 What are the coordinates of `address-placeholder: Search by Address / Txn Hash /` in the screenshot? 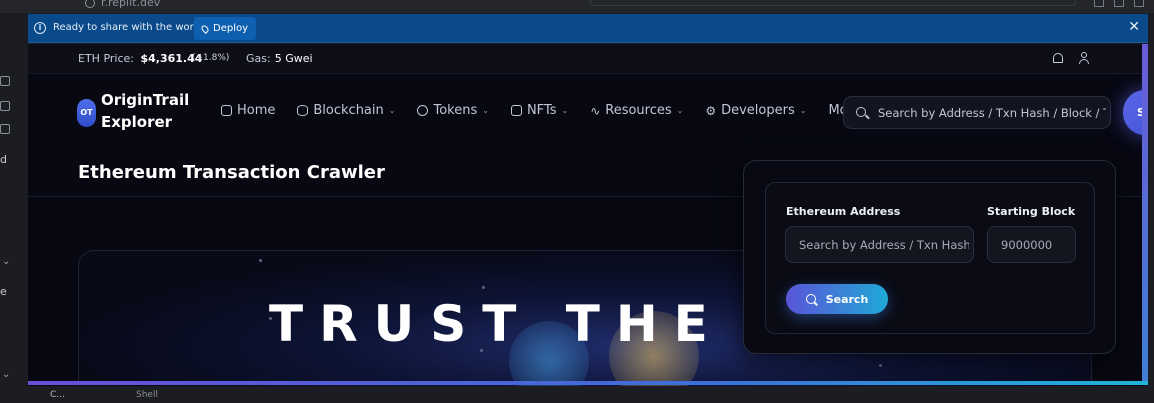 It's located at (884, 245).